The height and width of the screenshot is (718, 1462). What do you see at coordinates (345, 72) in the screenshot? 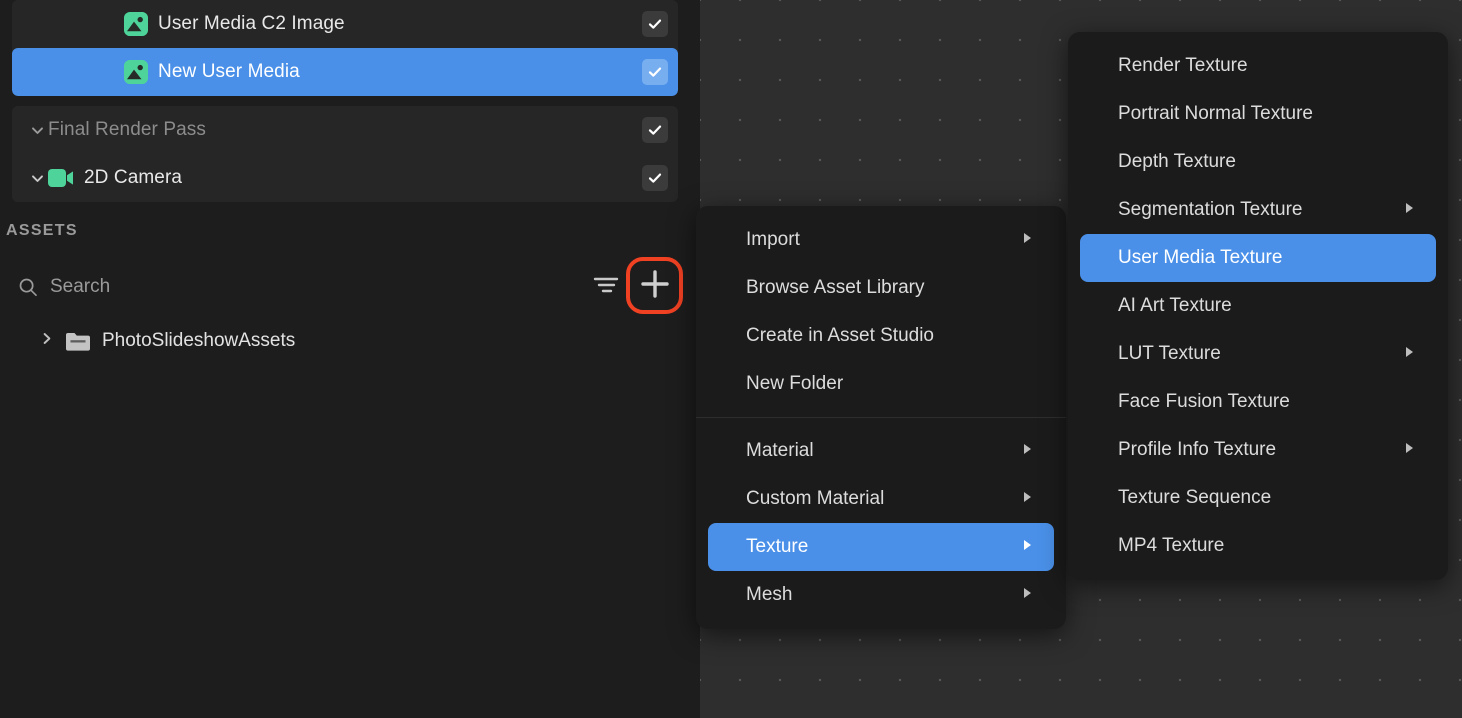
I see `hierarchy-row: New User Media` at bounding box center [345, 72].